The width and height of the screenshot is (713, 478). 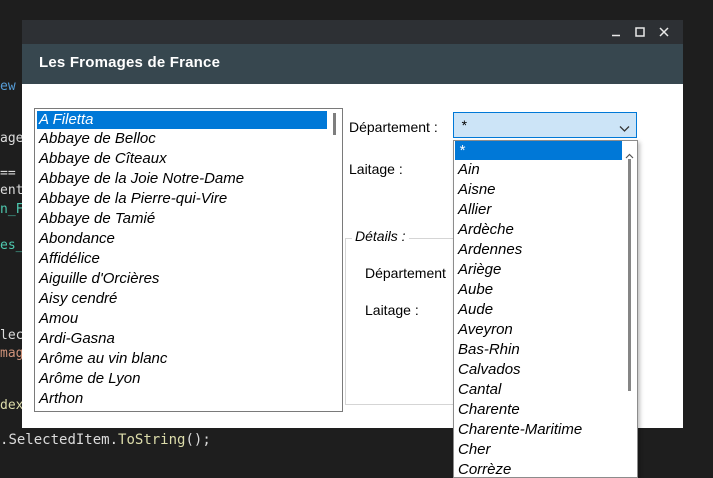 I want to click on cheese-list-item: Amou, so click(x=188, y=319).